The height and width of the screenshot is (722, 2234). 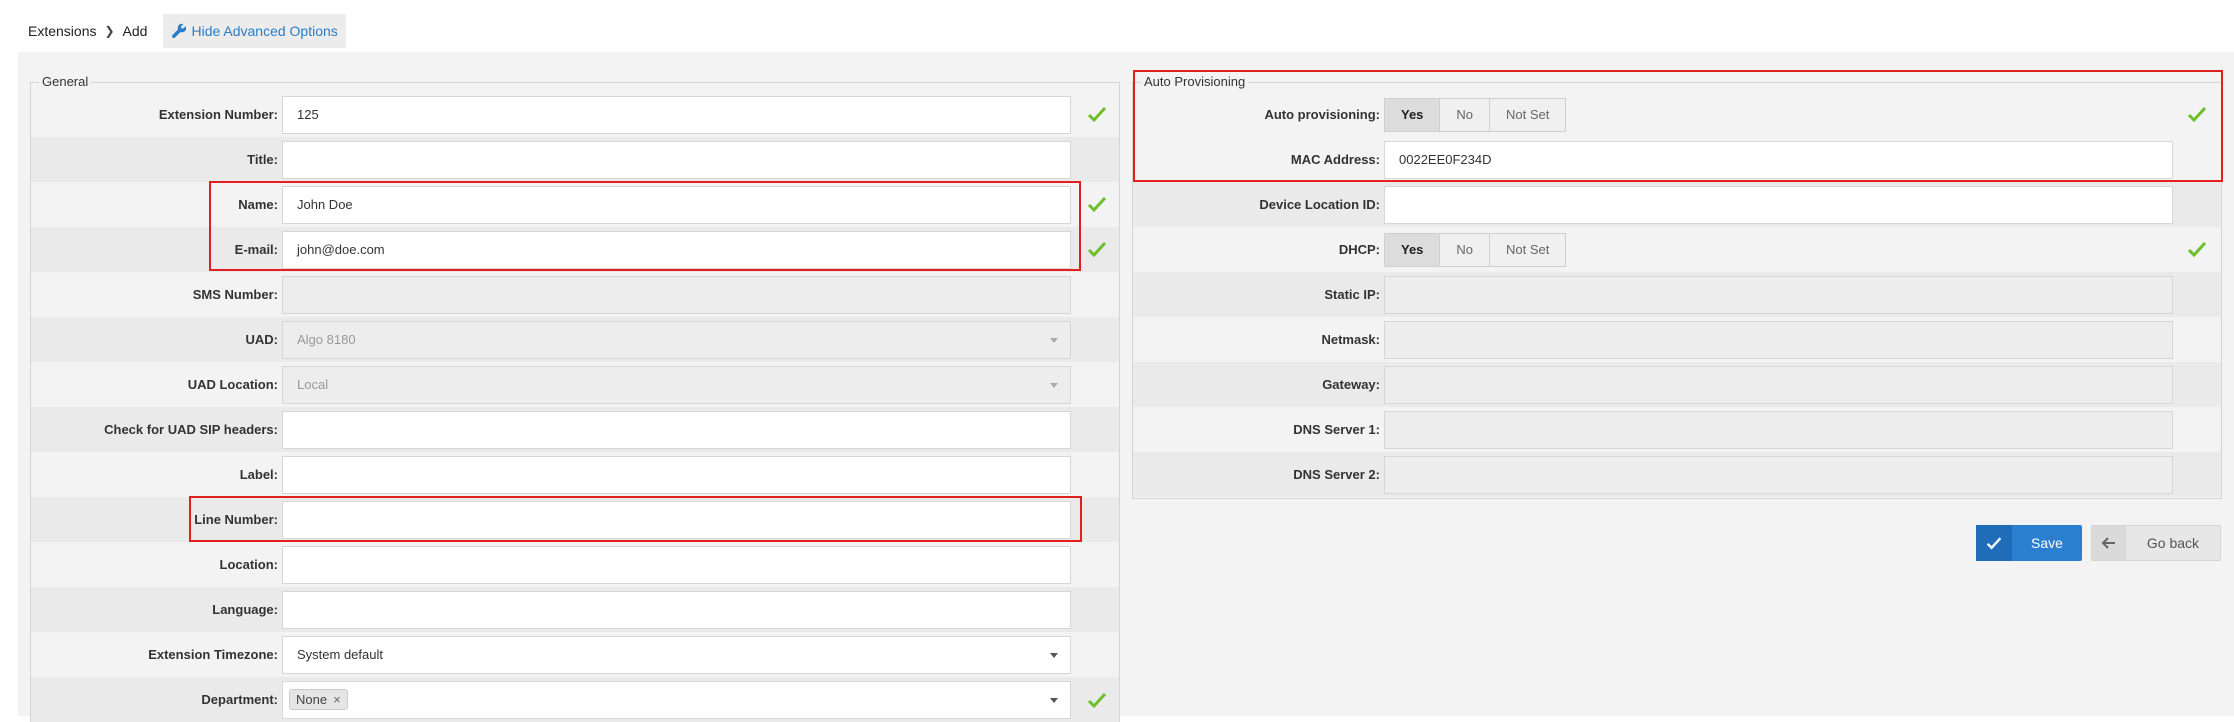 I want to click on name-label: Name:, so click(x=258, y=204).